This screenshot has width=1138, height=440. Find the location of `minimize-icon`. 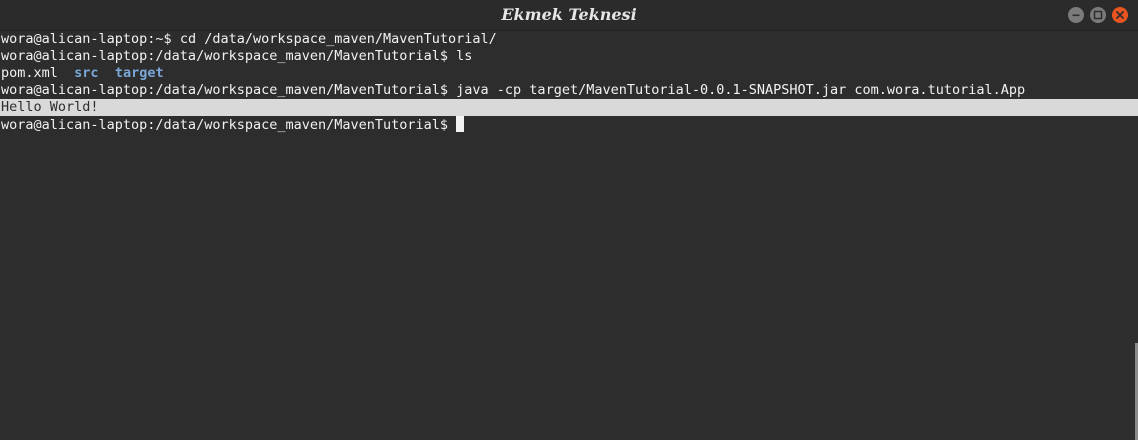

minimize-icon is located at coordinates (1076, 15).